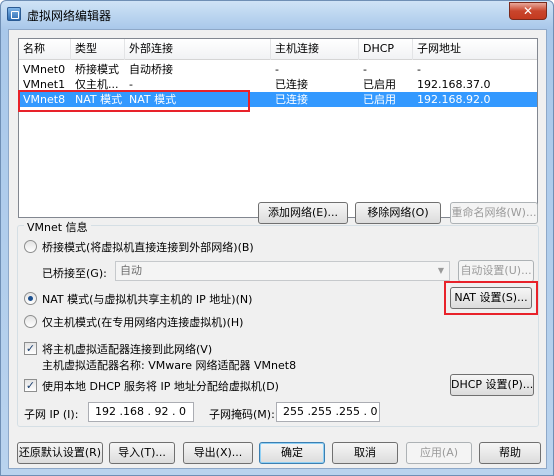 The image size is (554, 476). Describe the element at coordinates (315, 49) in the screenshot. I see `column-header-host: 主机连接` at that location.